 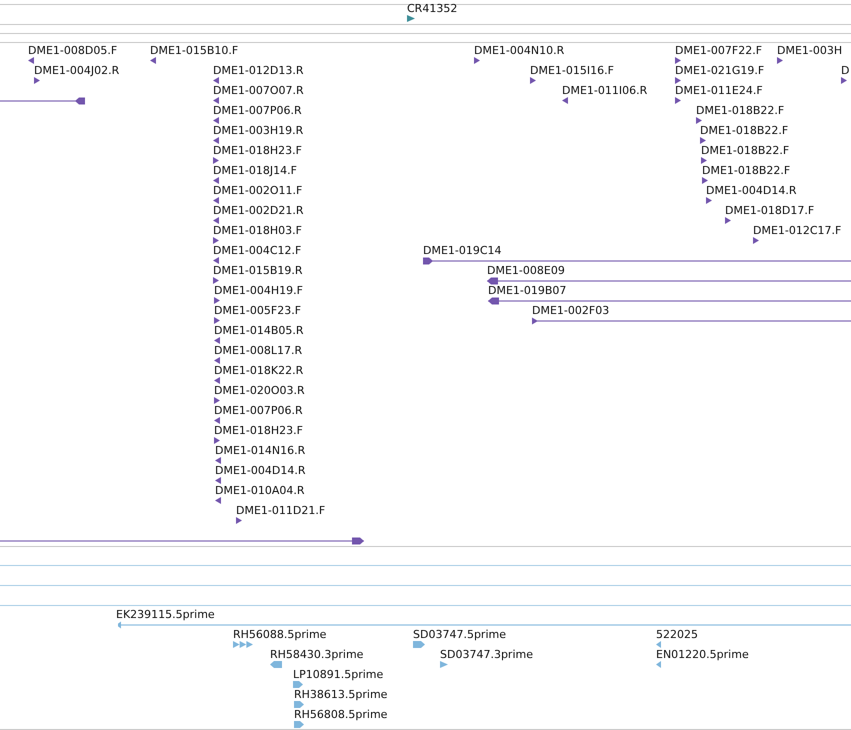 What do you see at coordinates (259, 370) in the screenshot?
I see `feature-label: DME1-018K22.R` at bounding box center [259, 370].